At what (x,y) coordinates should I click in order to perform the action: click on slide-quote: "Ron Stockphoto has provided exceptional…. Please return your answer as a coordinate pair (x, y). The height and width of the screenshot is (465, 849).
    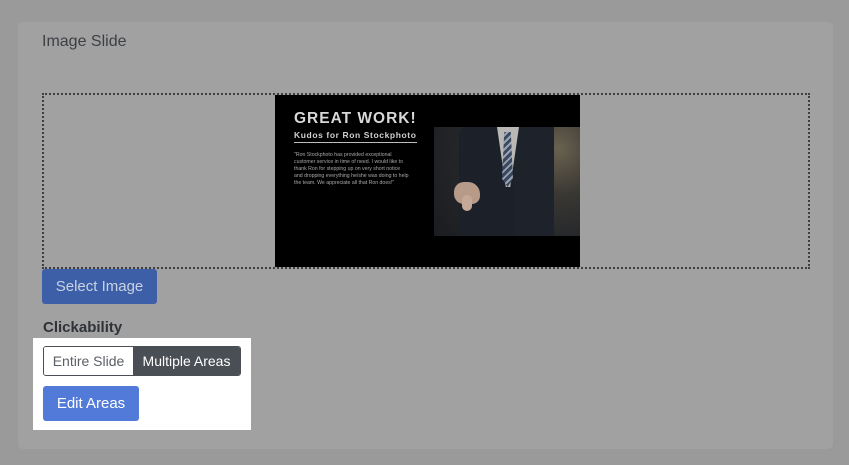
    Looking at the image, I should click on (351, 169).